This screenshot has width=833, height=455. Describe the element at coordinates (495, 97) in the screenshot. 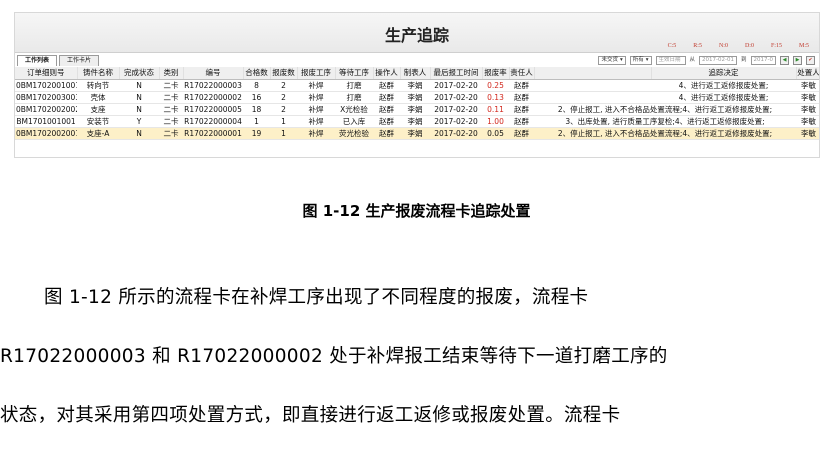

I see `scrap-rate-cell: 0.13` at that location.